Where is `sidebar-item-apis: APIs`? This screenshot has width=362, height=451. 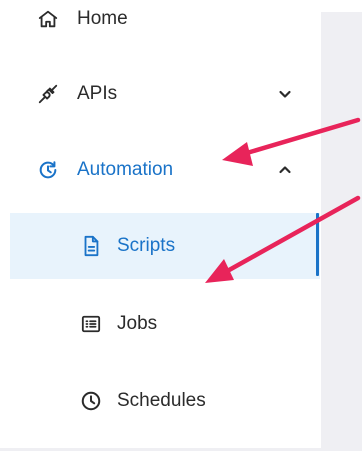 sidebar-item-apis: APIs is located at coordinates (165, 94).